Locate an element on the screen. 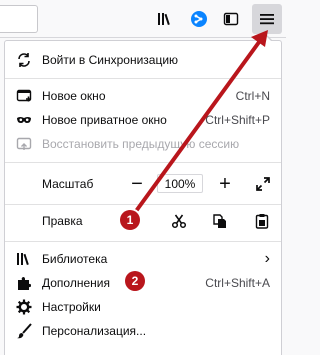  puzzle-piece-icon is located at coordinates (24, 283).